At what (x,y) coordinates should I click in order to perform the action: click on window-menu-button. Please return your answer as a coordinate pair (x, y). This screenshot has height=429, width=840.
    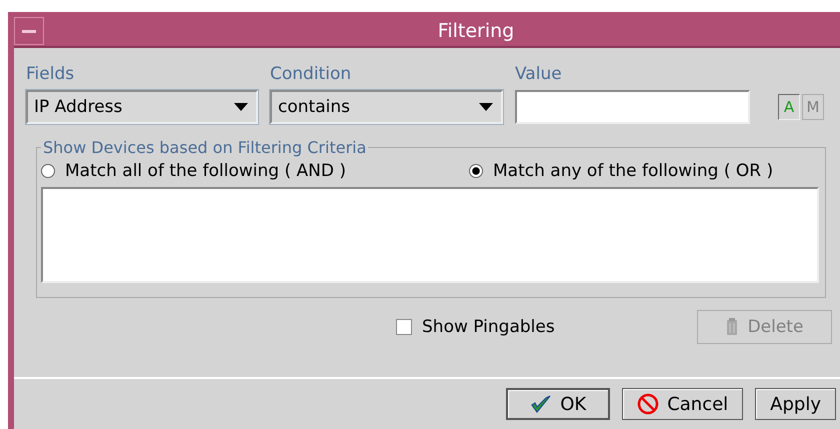
    Looking at the image, I should click on (29, 31).